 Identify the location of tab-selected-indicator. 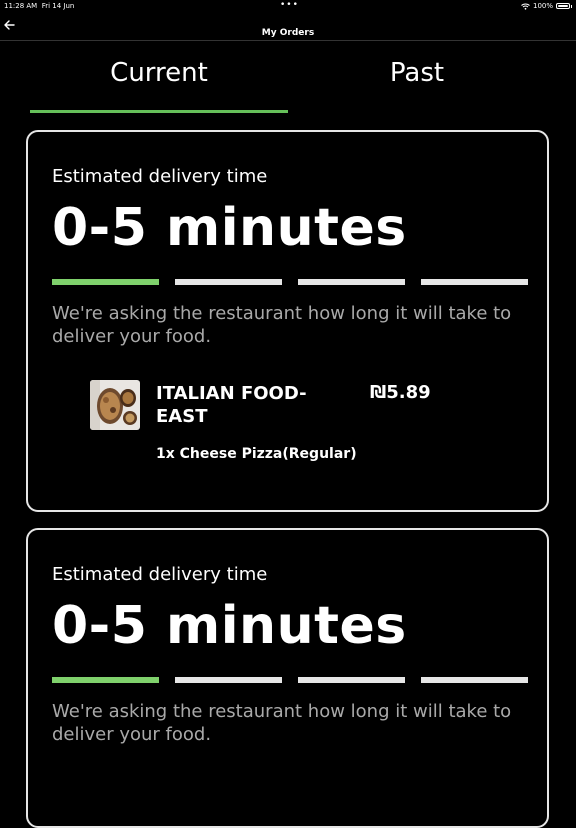
(159, 111).